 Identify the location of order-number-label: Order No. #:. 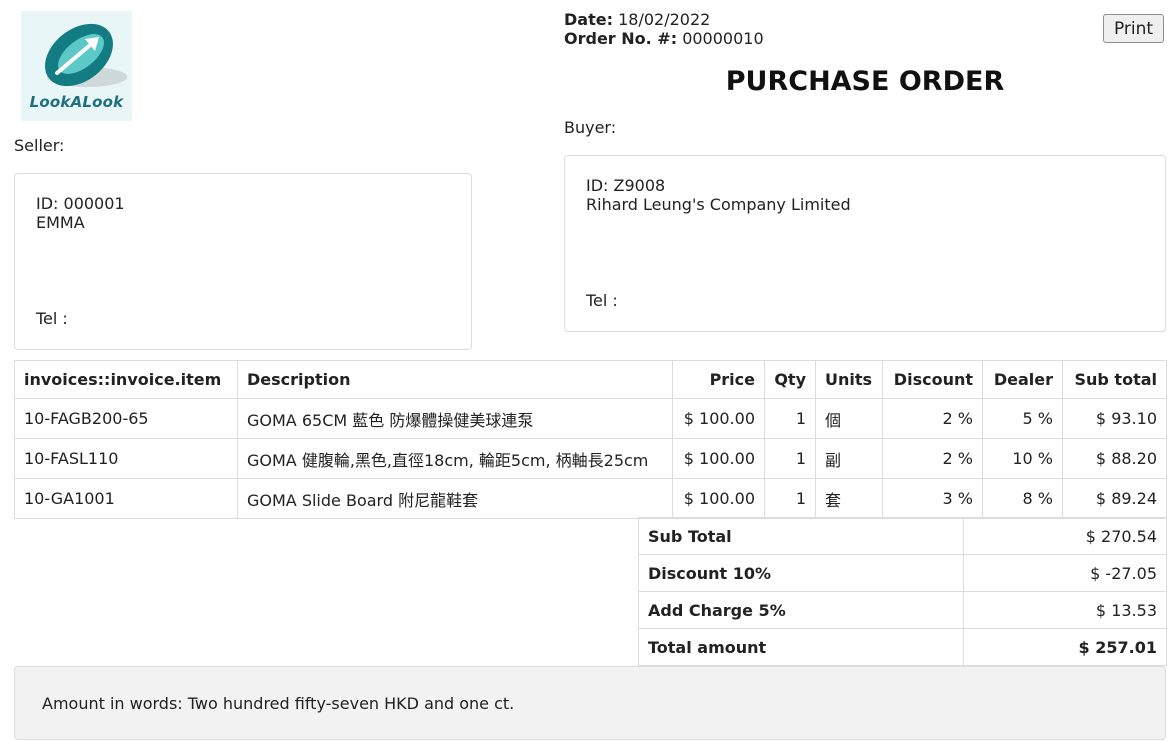
(621, 38).